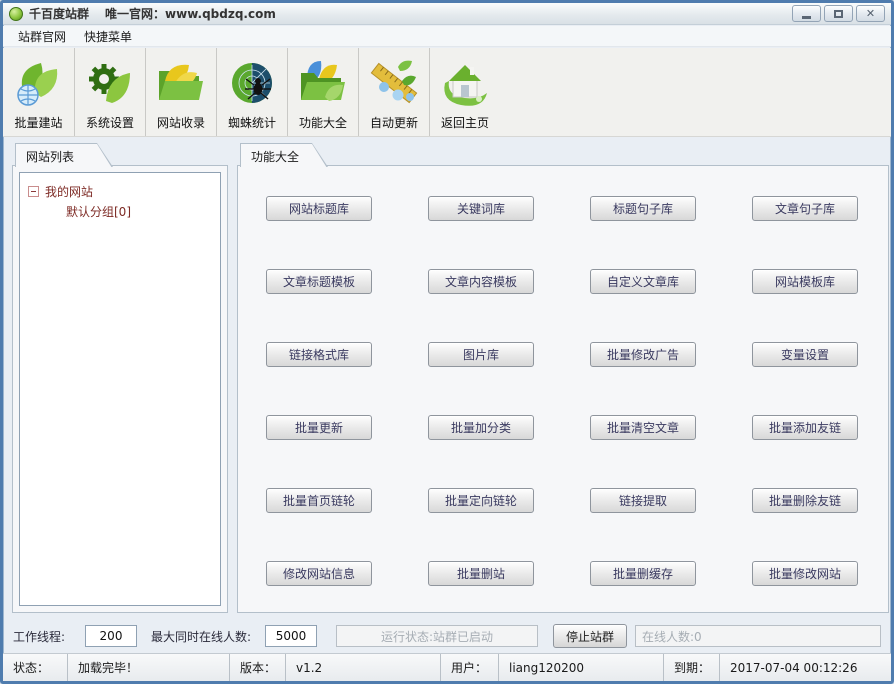 Image resolution: width=894 pixels, height=684 pixels. I want to click on function-button-batch-clear-articles: 批量清空文章, so click(643, 427).